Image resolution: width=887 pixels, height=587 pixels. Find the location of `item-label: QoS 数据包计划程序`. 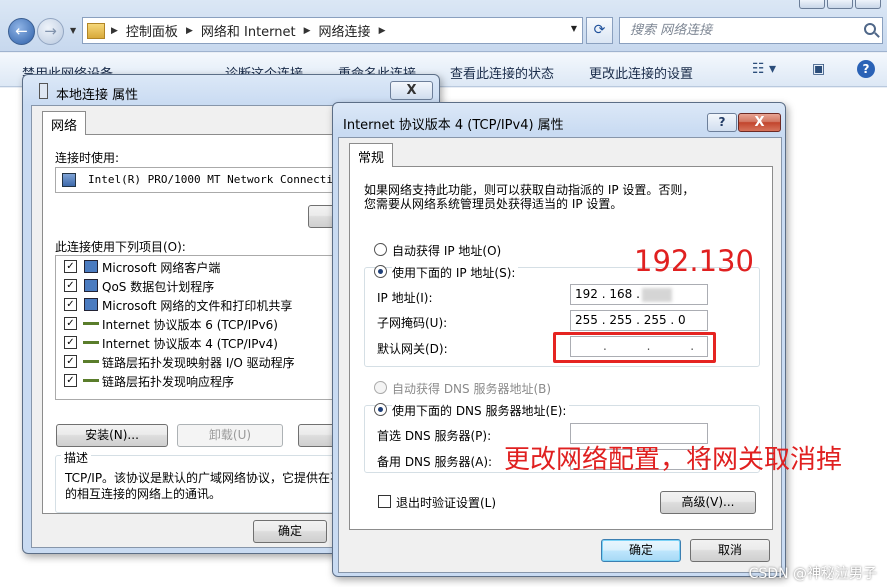

item-label: QoS 数据包计划程序 is located at coordinates (158, 287).